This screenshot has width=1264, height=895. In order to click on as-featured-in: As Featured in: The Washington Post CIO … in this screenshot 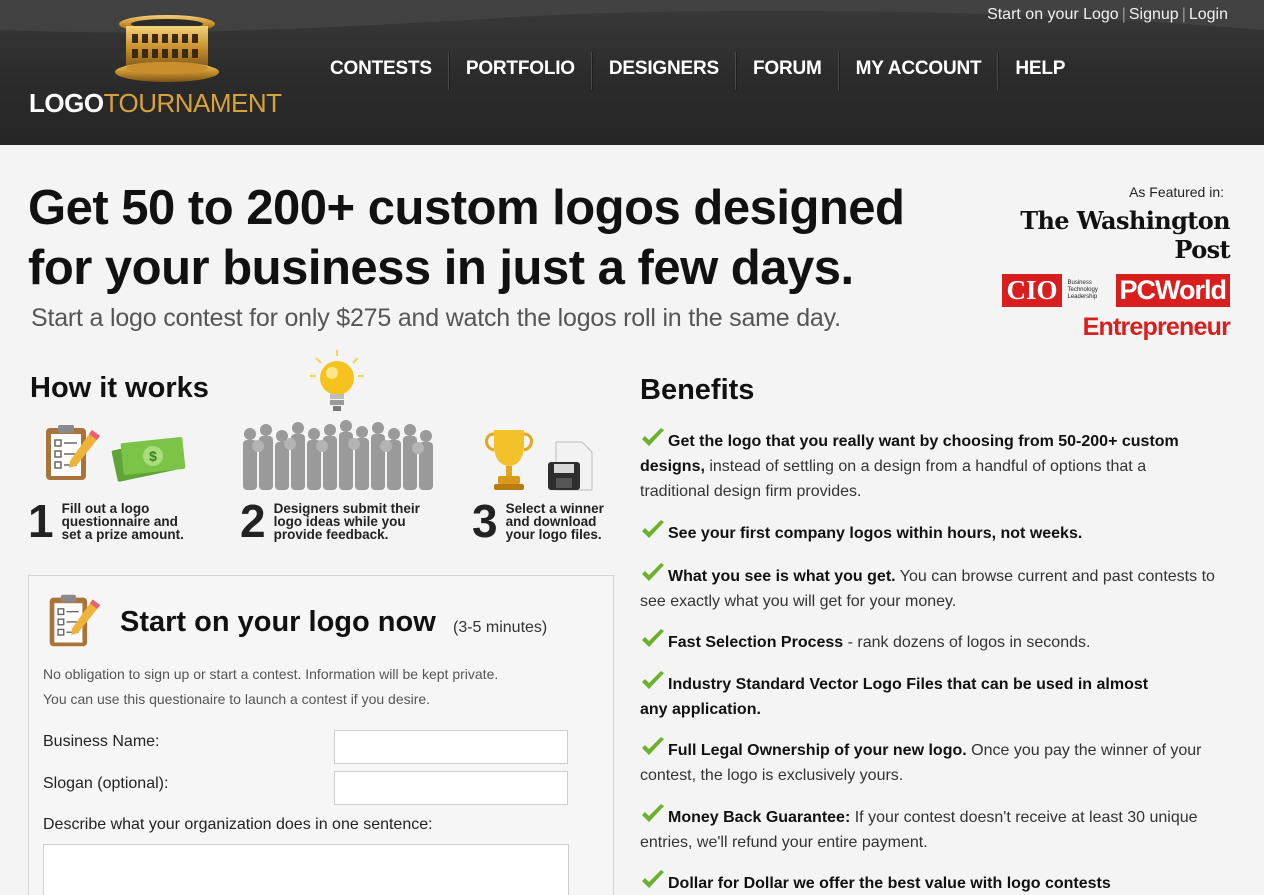, I will do `click(1103, 263)`.